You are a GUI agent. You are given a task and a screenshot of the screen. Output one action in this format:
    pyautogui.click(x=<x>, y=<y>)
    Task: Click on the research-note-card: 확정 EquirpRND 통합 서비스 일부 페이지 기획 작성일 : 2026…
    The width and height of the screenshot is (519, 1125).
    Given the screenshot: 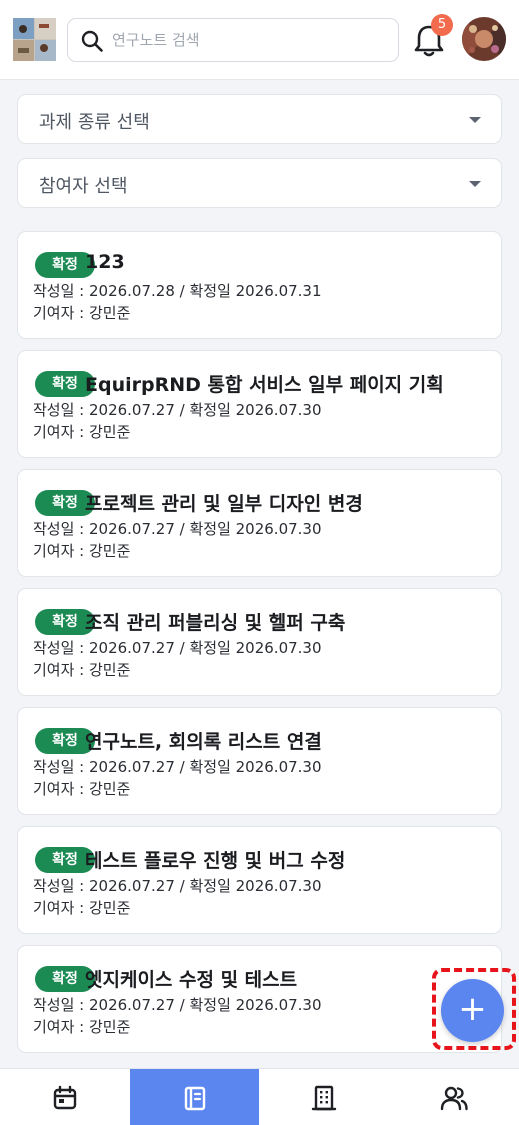 What is the action you would take?
    pyautogui.click(x=259, y=404)
    